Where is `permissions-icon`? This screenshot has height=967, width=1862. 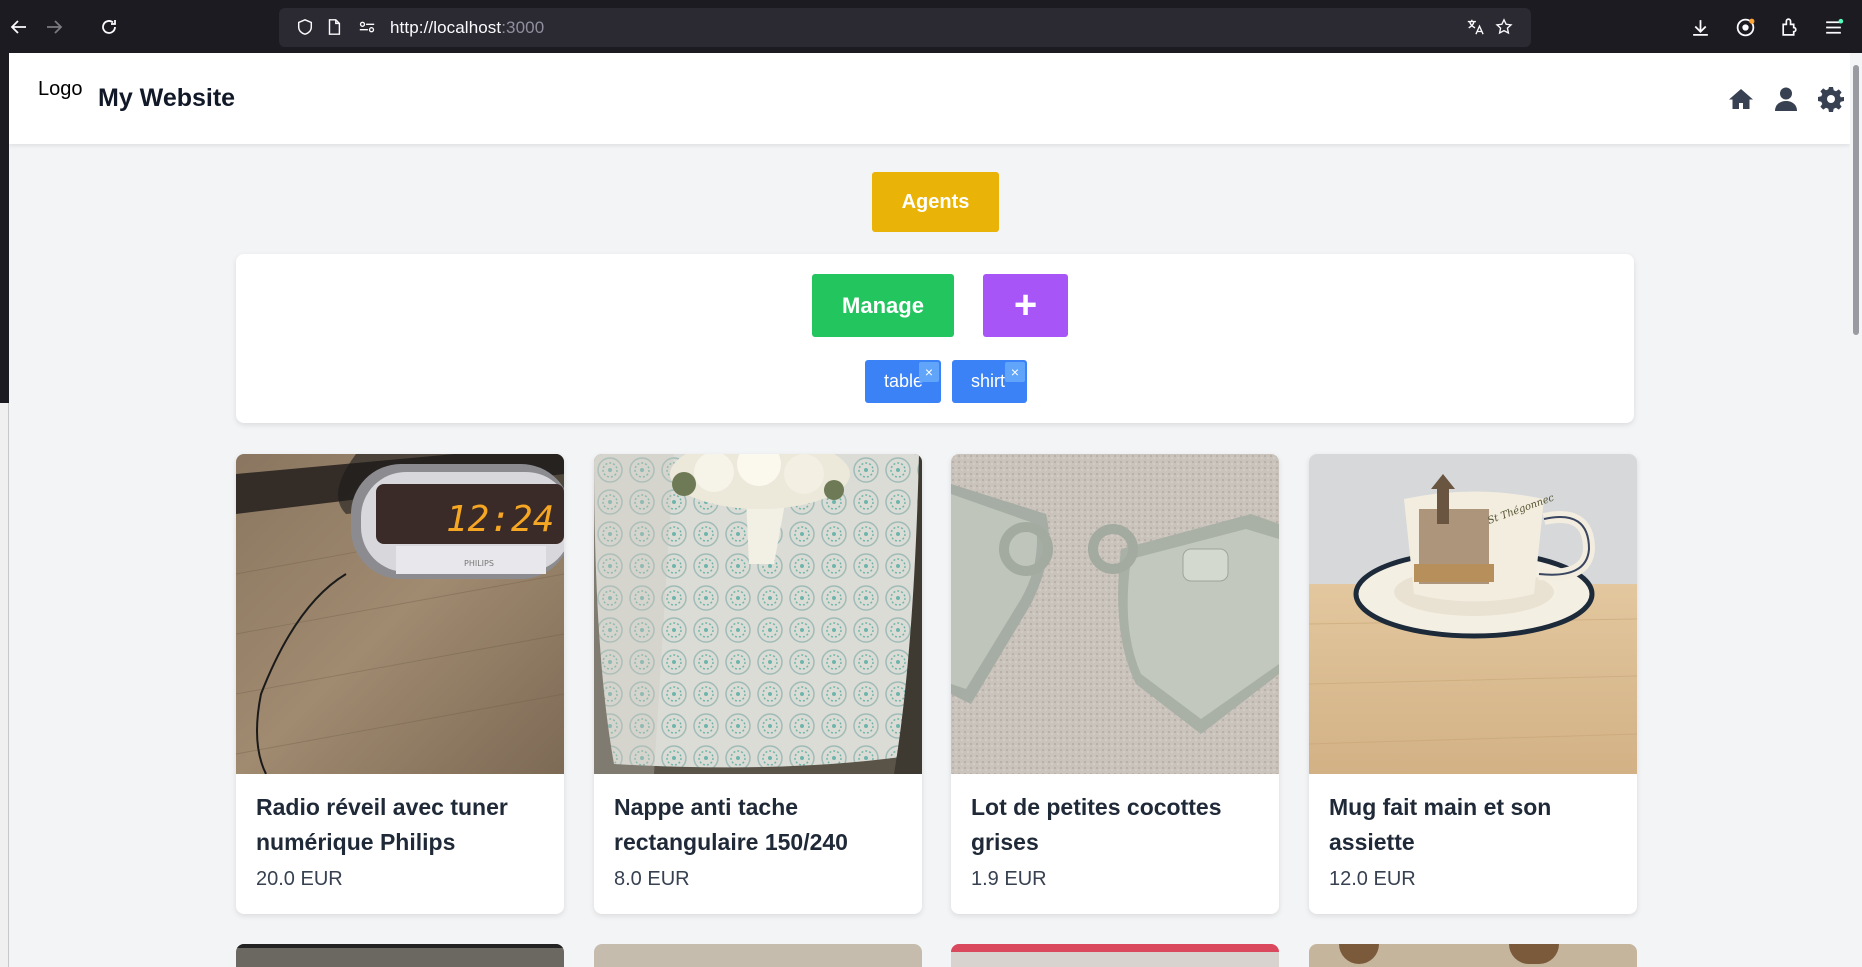 permissions-icon is located at coordinates (367, 27).